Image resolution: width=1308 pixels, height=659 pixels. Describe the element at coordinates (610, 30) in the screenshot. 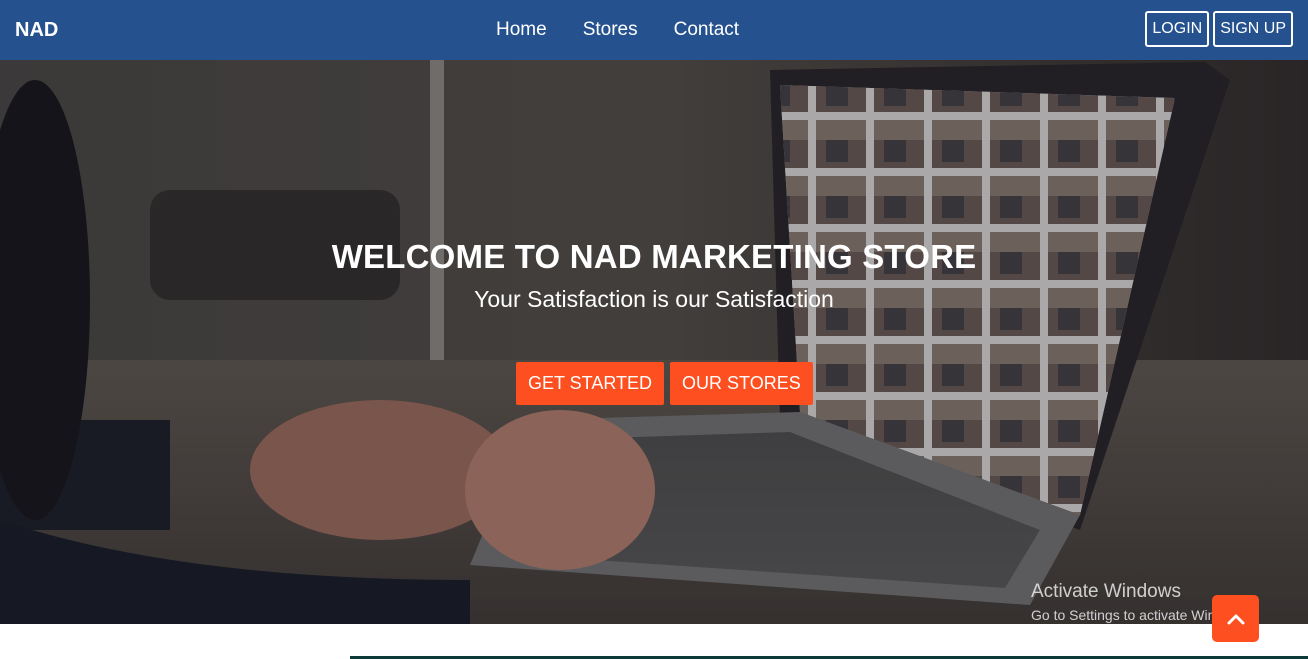

I see `nav-link-stores: Stores` at that location.